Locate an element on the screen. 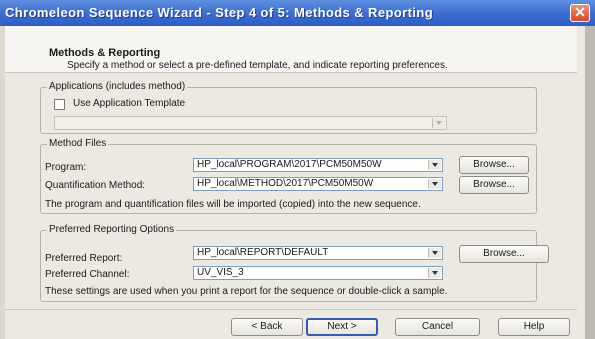  background-window-edge is located at coordinates (590, 182).